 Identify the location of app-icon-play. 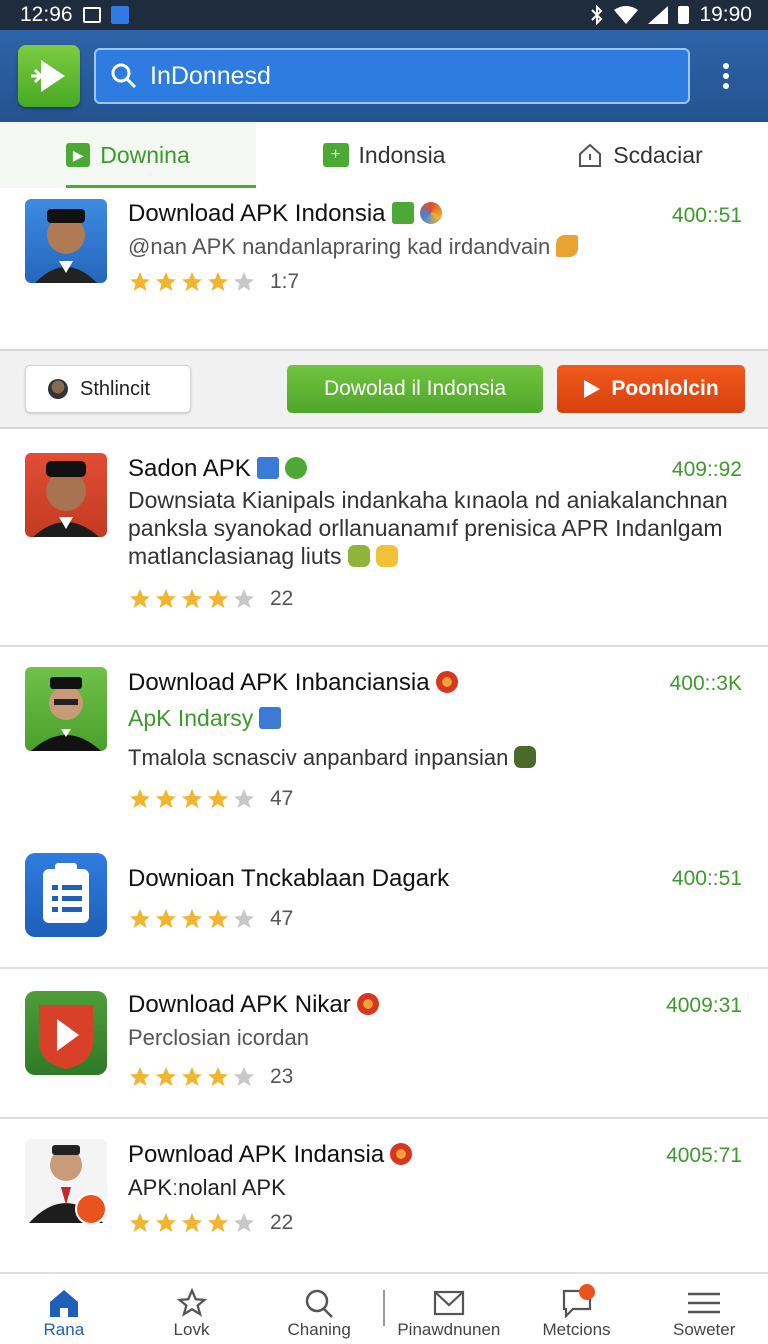
(66, 1033).